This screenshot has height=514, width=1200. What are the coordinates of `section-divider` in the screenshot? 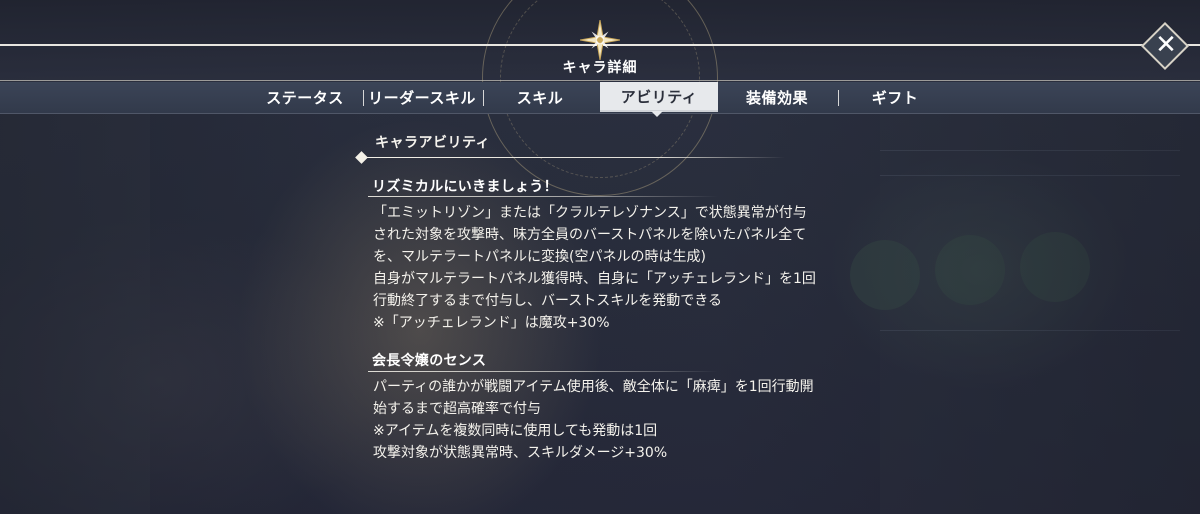 It's located at (572, 157).